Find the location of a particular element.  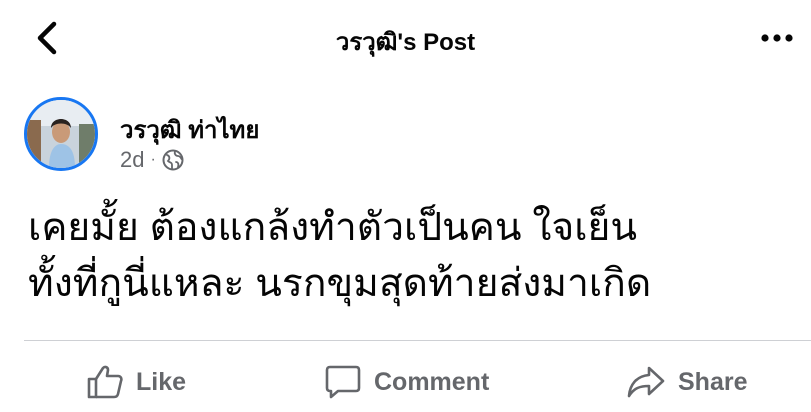

share-button: Share is located at coordinates (686, 382).